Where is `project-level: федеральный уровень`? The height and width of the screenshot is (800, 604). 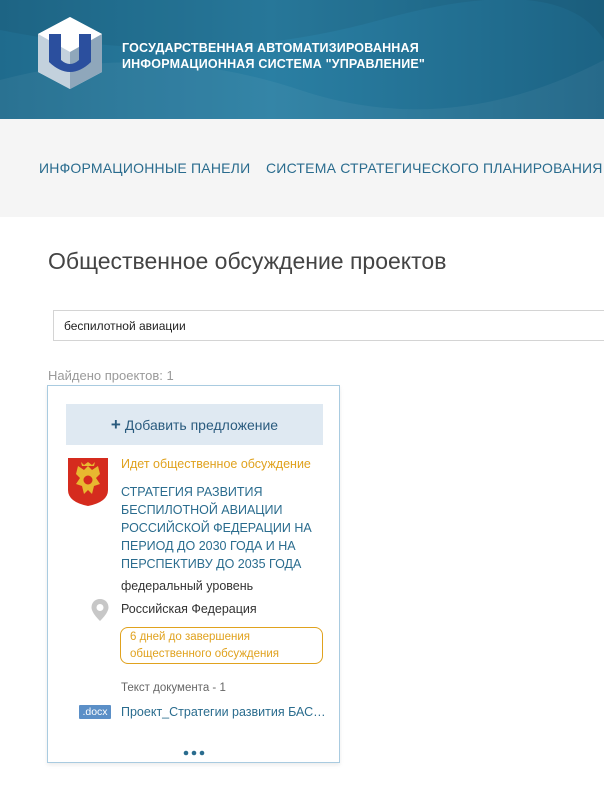 project-level: федеральный уровень is located at coordinates (187, 586).